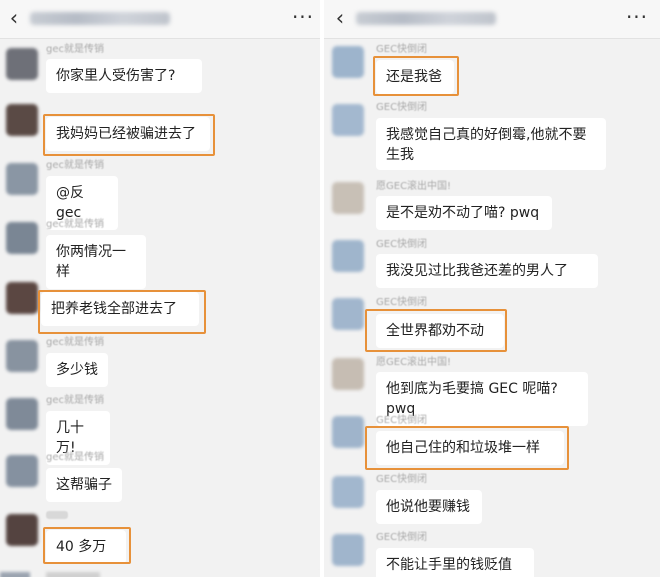  I want to click on message-bubble: 这帮骗子, so click(84, 485).